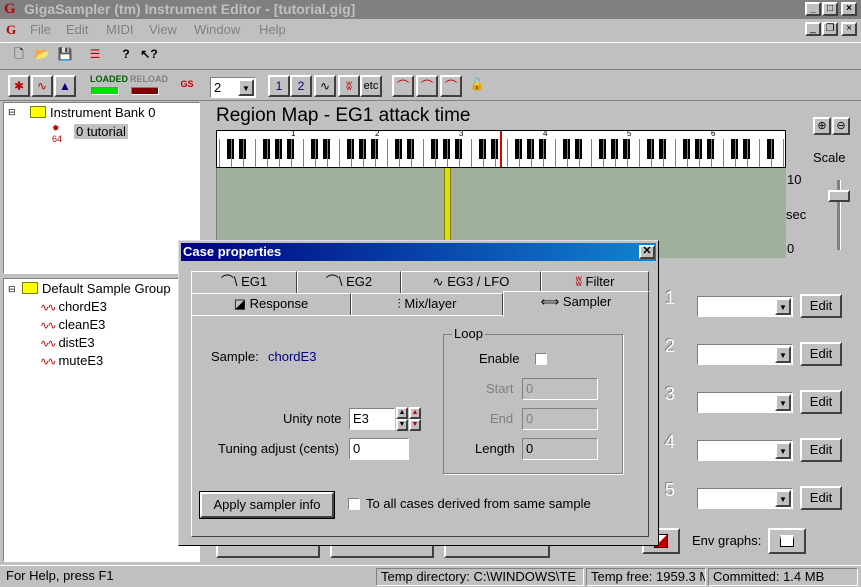 This screenshot has width=861, height=587. Describe the element at coordinates (451, 86) in the screenshot. I see `curve-3-icon: ⌒` at that location.